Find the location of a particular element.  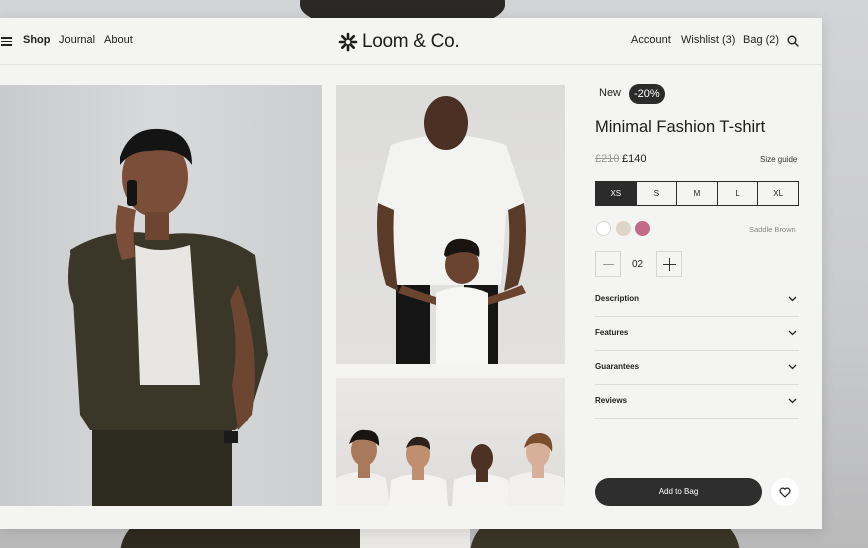

accordion-guarantees: Guarantees is located at coordinates (697, 368).